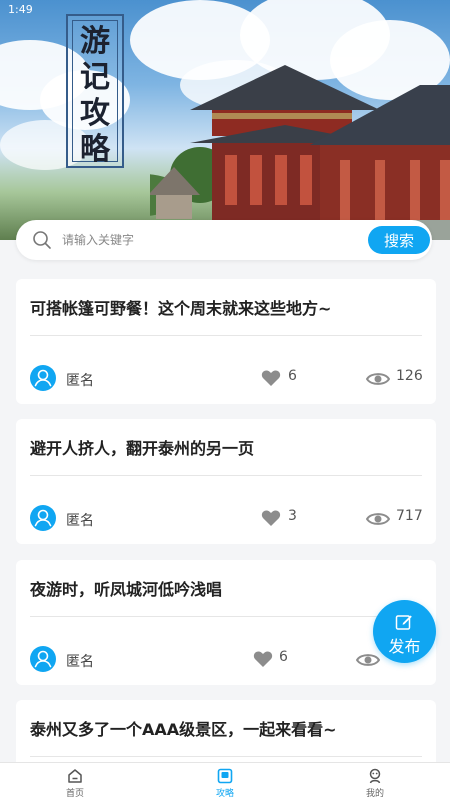  What do you see at coordinates (74, 794) in the screenshot?
I see `nav-label: 首页` at bounding box center [74, 794].